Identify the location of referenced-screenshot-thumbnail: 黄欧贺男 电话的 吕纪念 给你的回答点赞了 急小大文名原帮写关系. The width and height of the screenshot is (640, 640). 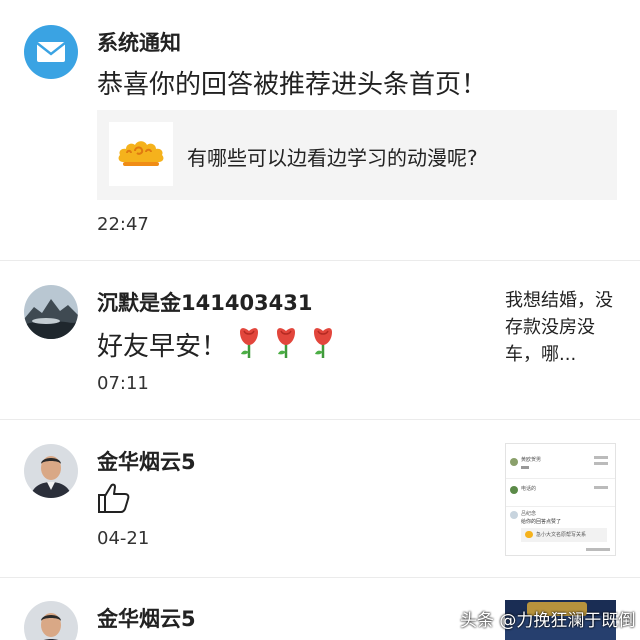
(560, 499).